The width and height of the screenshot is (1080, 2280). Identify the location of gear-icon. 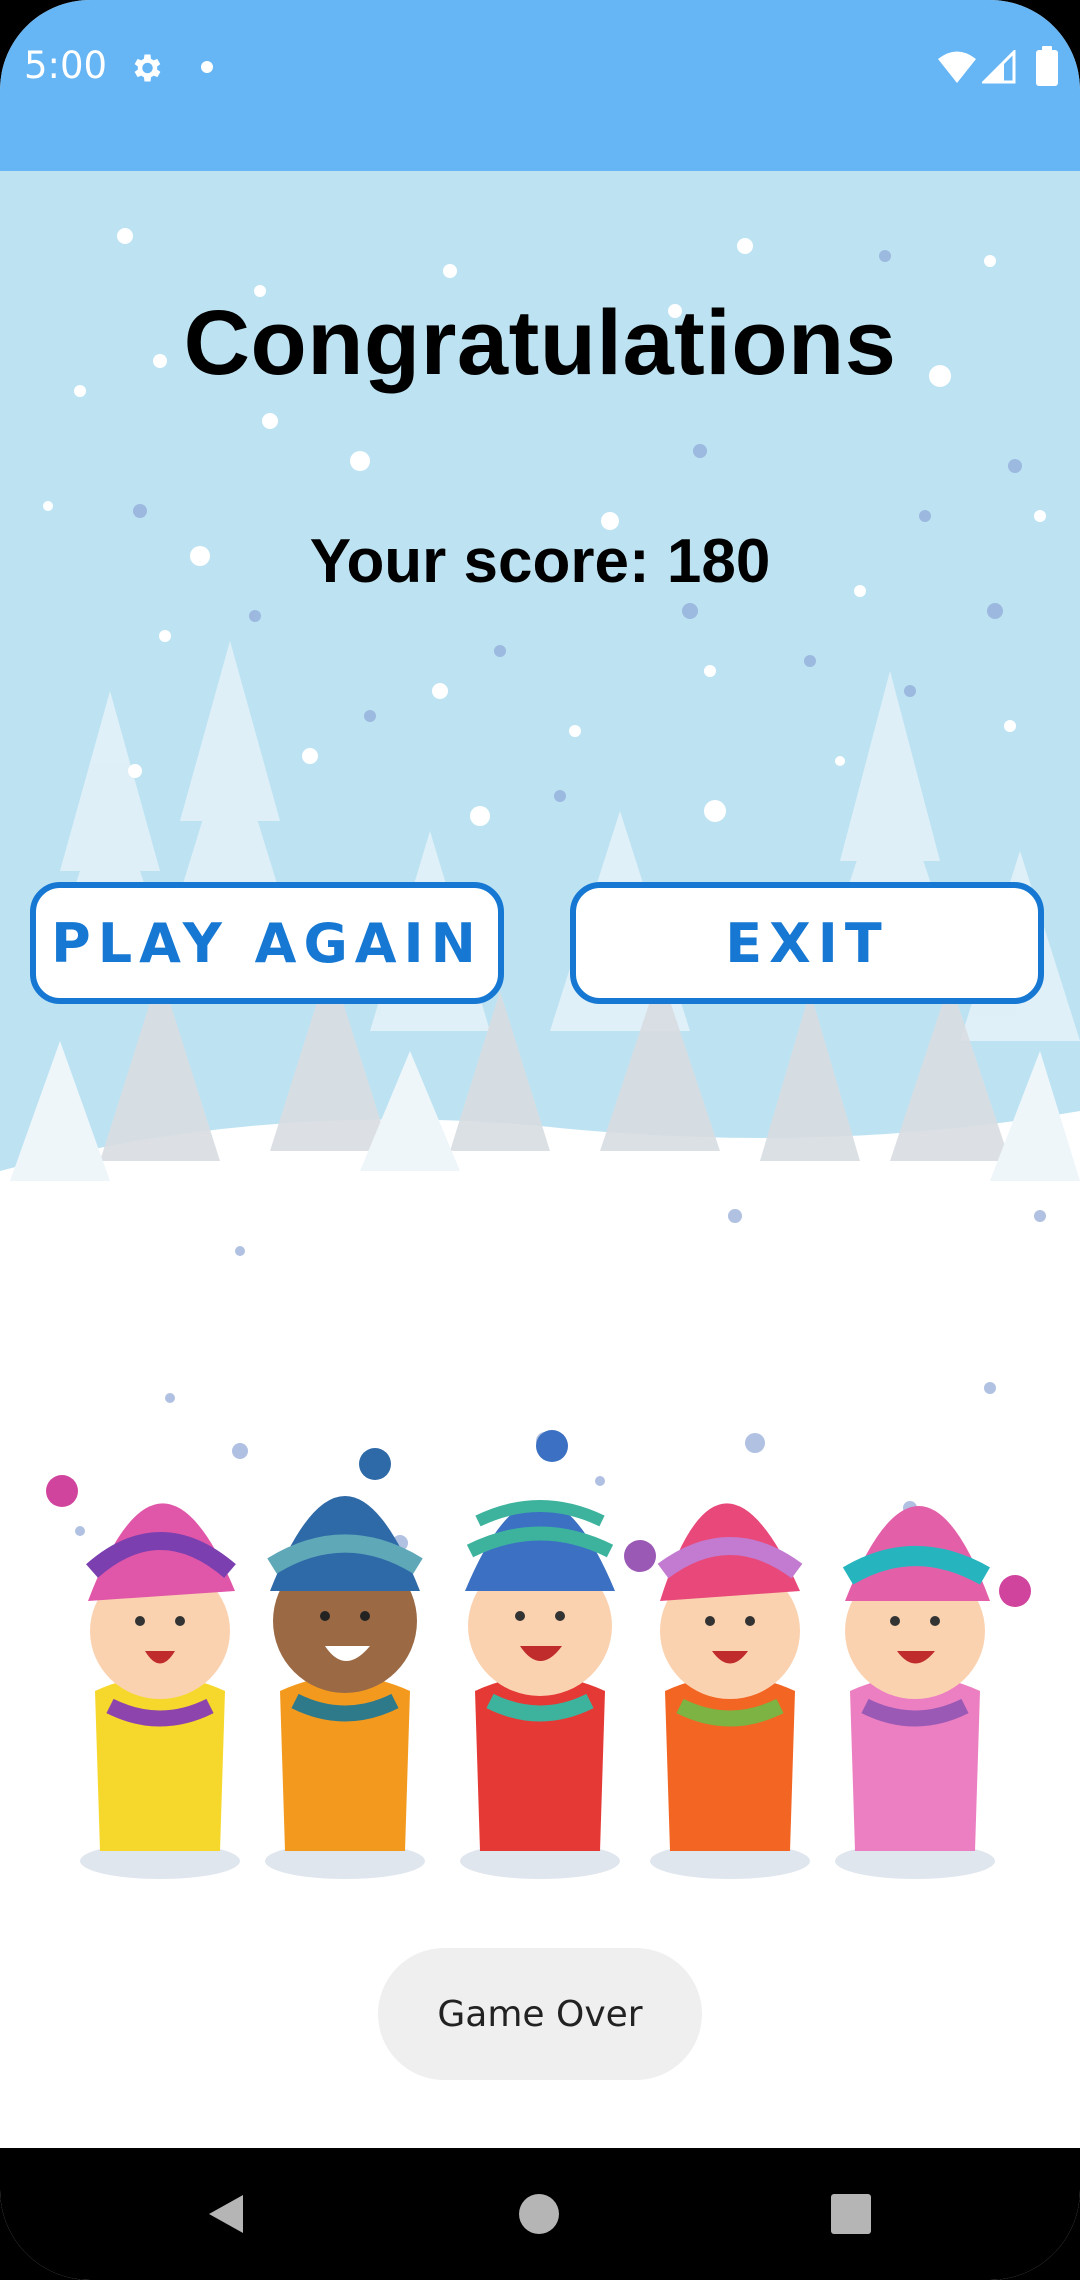
(147, 68).